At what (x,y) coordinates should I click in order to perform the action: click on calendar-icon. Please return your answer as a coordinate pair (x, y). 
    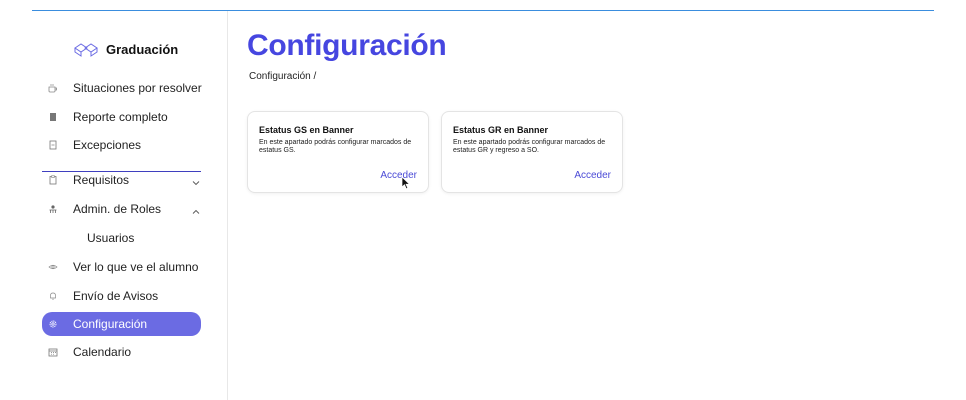
    Looking at the image, I should click on (53, 352).